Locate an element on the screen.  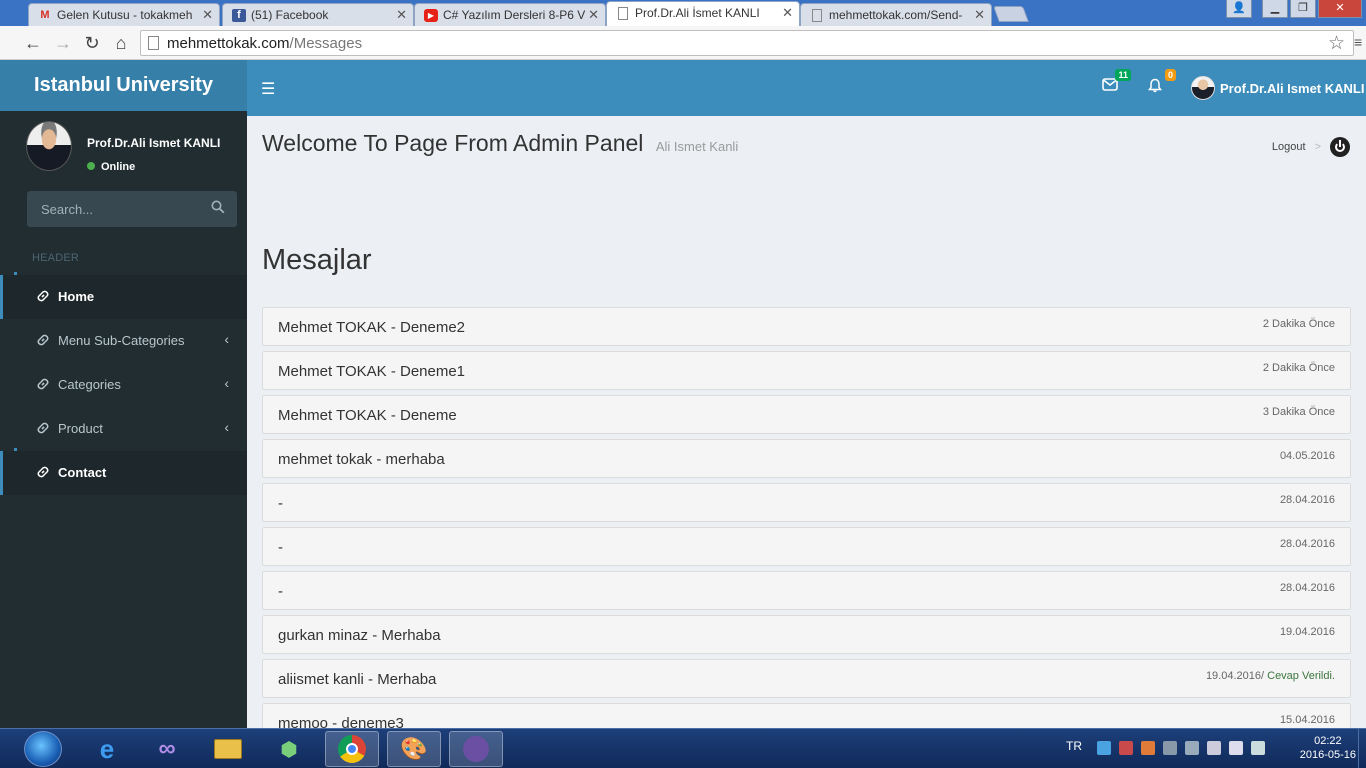
messages-badge: 11 is located at coordinates (1123, 75).